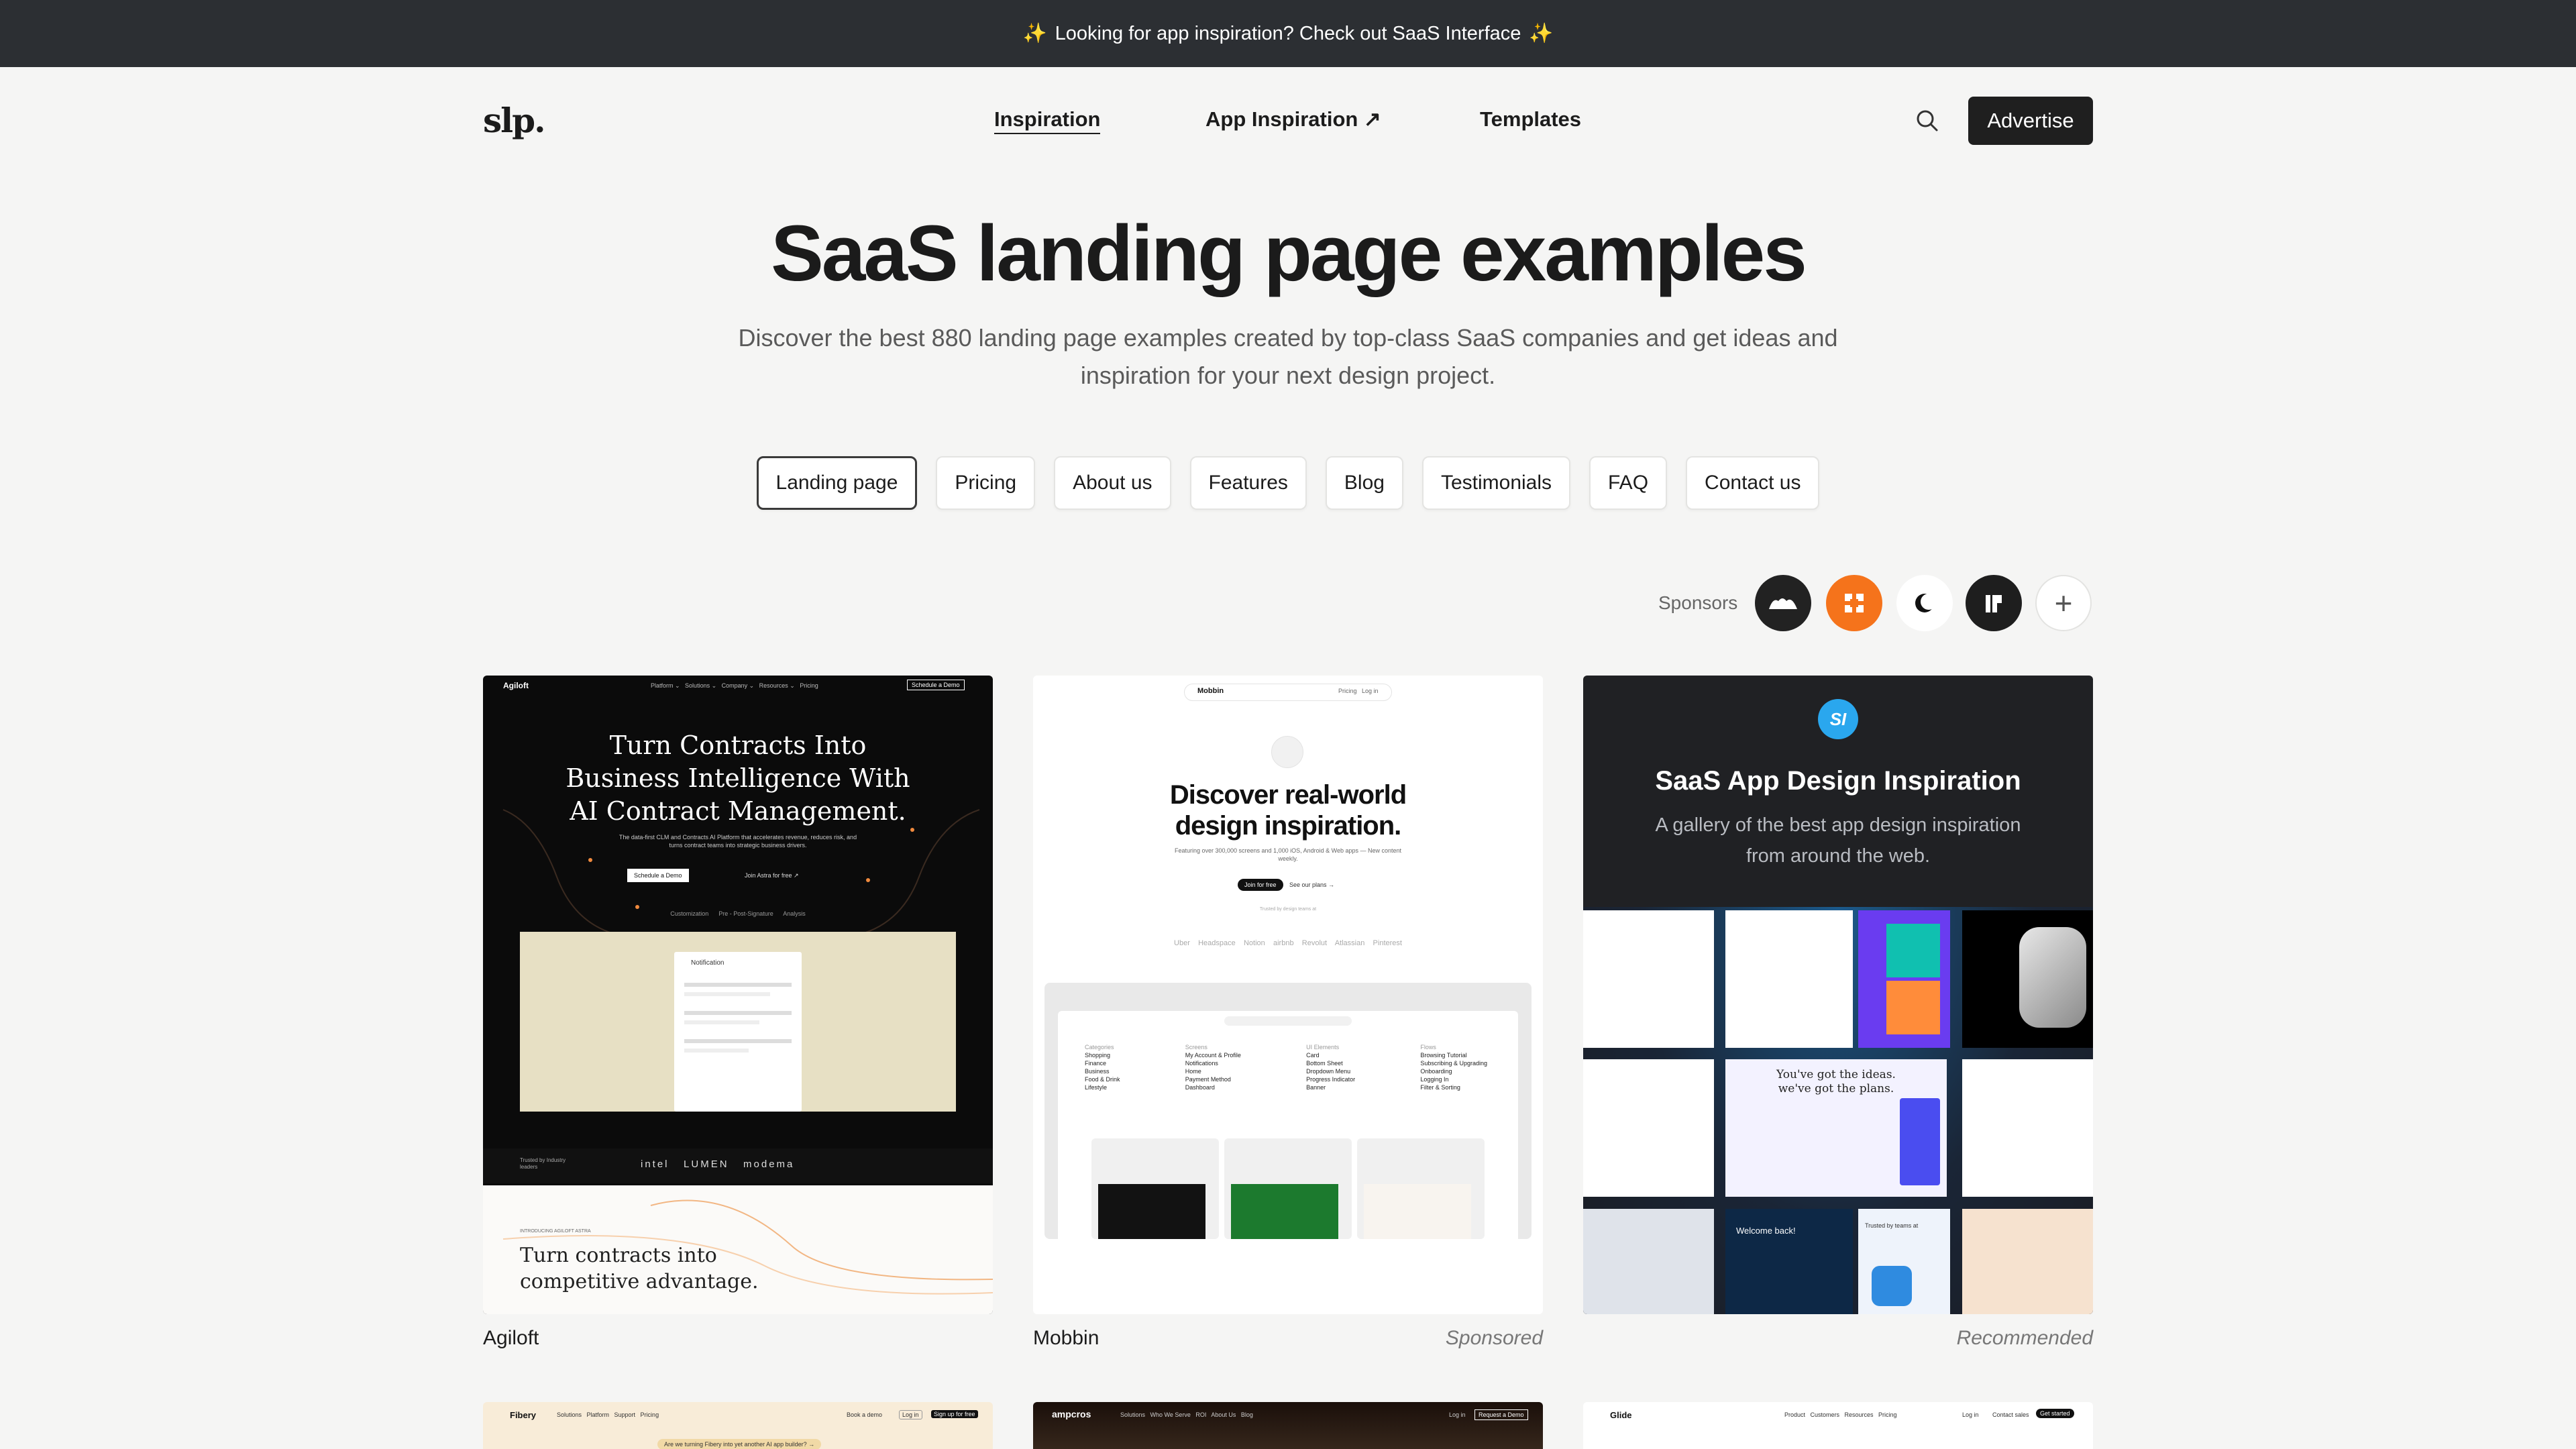 This screenshot has width=2576, height=1449. What do you see at coordinates (1358, 691) in the screenshot?
I see `preview-nav: Pricing Log in` at bounding box center [1358, 691].